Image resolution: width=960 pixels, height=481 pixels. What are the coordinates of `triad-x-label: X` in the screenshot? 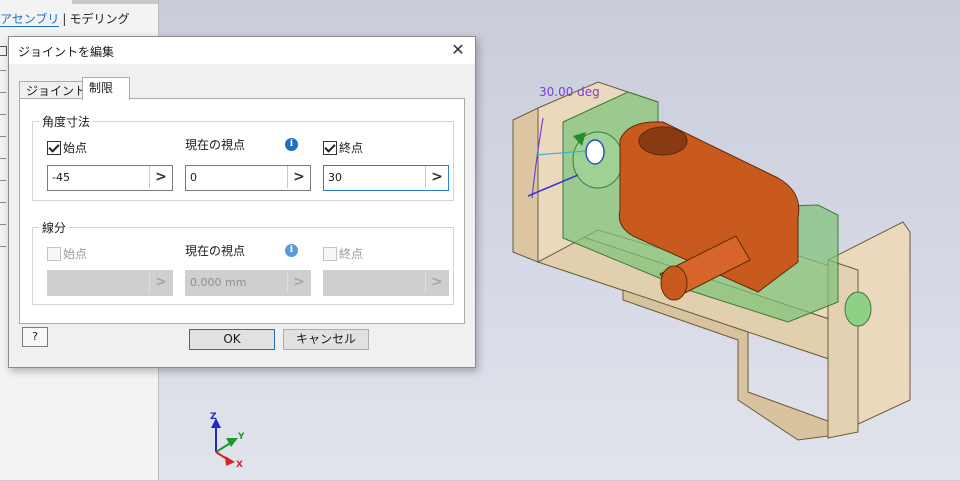 It's located at (239, 465).